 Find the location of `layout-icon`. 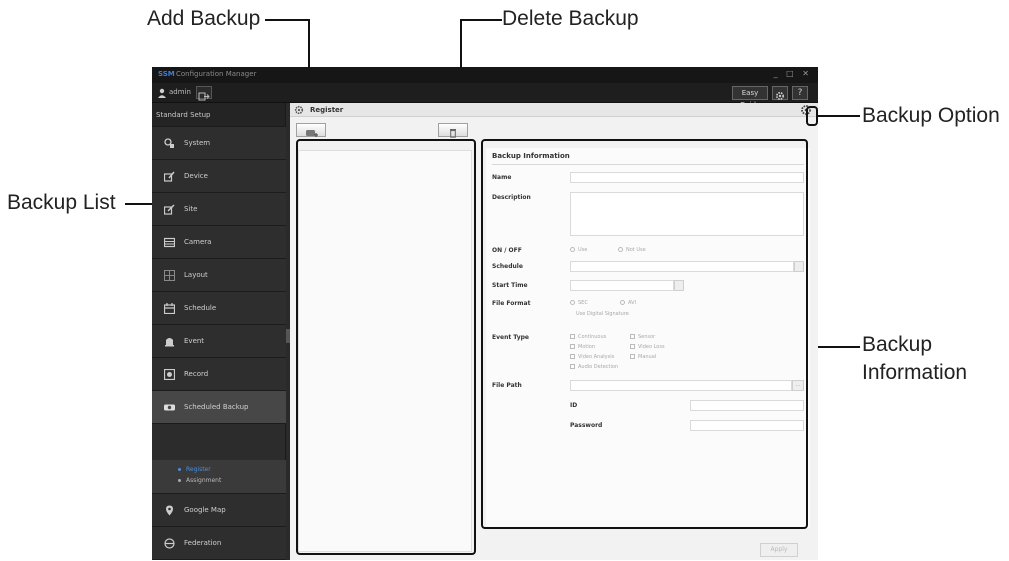

layout-icon is located at coordinates (169, 275).